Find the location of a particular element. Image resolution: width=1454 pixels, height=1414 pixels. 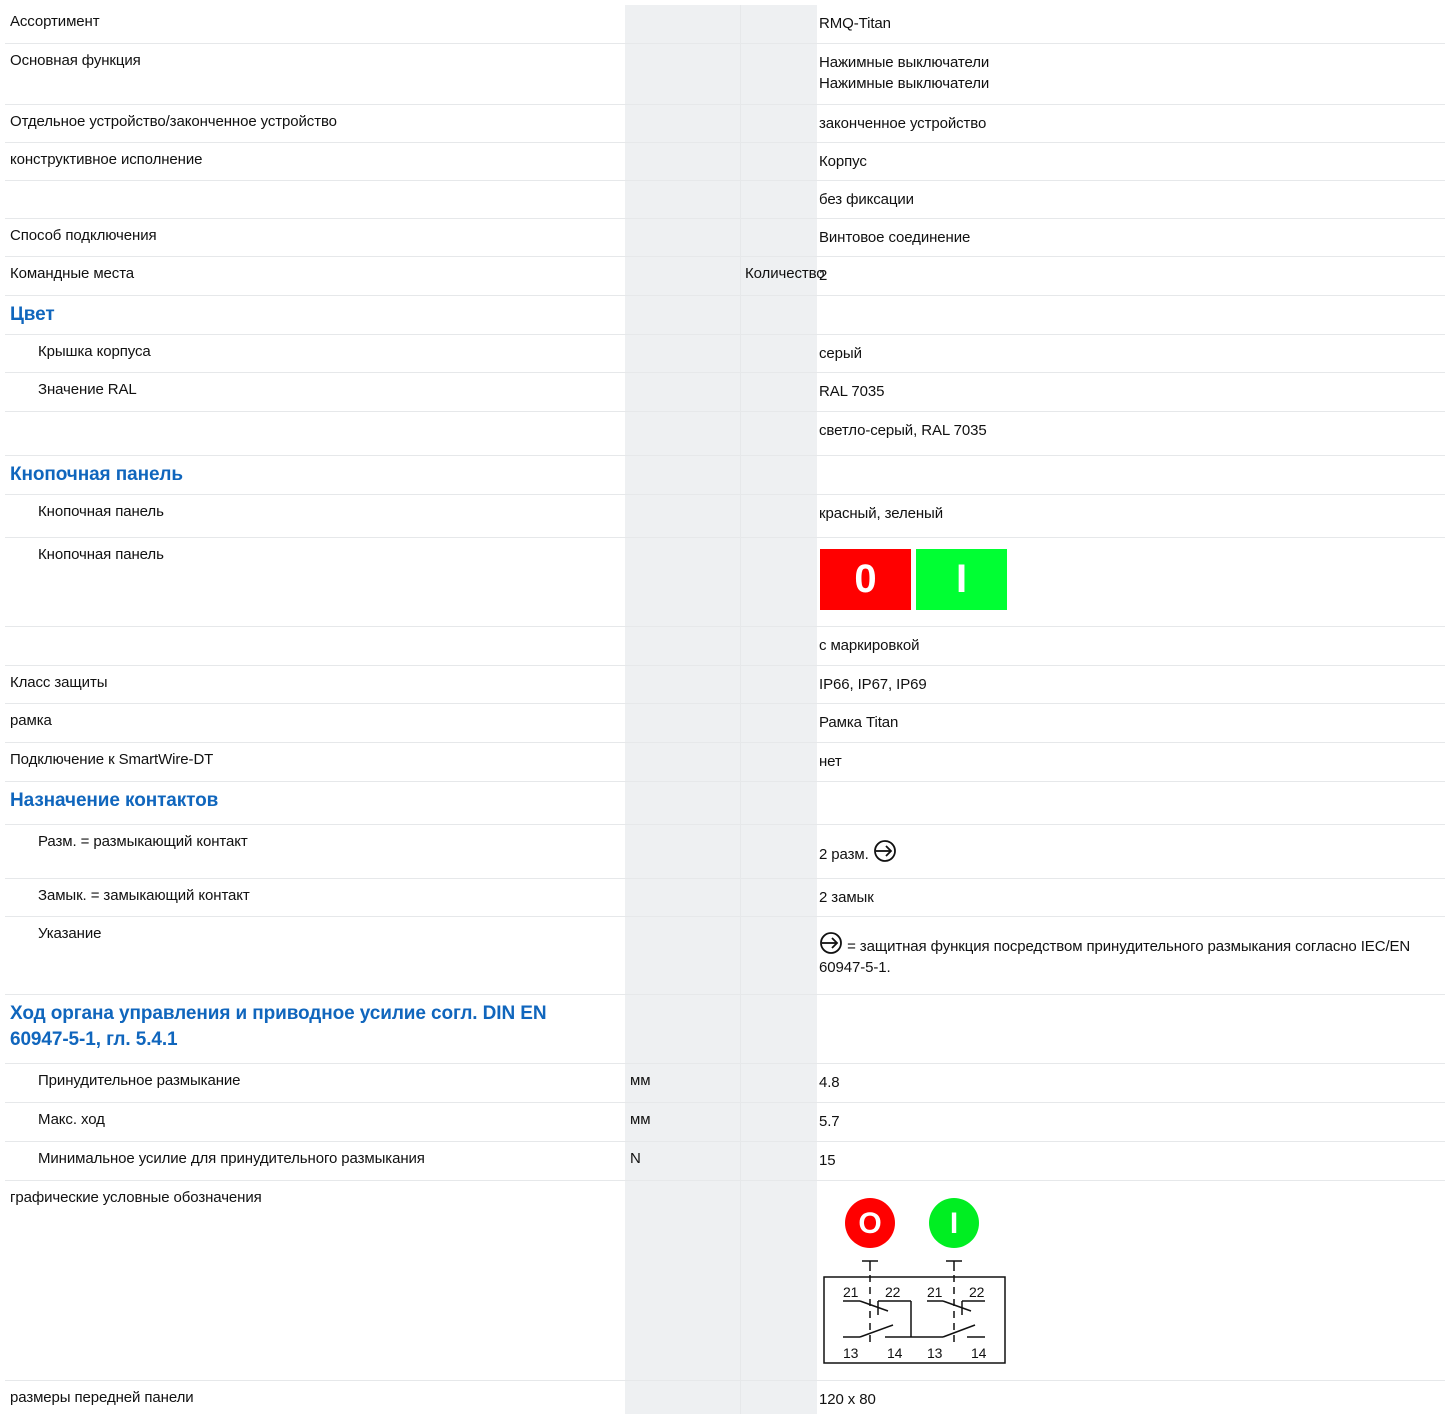

section-heading: Назначение контактов is located at coordinates (114, 800).